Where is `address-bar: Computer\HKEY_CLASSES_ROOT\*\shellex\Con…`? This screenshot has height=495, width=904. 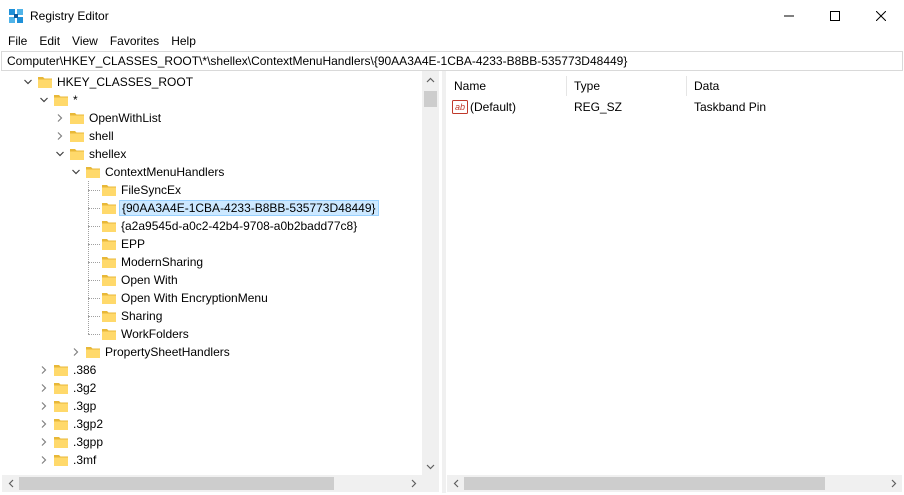
address-bar: Computer\HKEY_CLASSES_ROOT\*\shellex\Con… is located at coordinates (452, 61).